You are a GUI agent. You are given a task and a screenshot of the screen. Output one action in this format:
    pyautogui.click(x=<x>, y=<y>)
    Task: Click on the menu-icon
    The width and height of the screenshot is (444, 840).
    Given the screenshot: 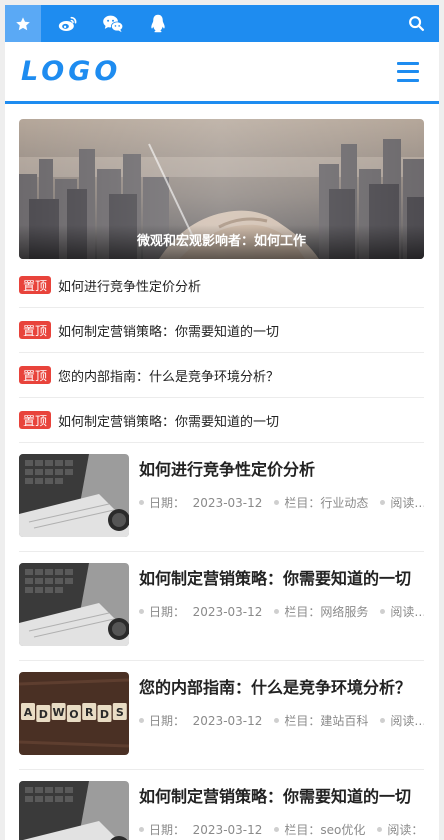 What is the action you would take?
    pyautogui.click(x=408, y=71)
    